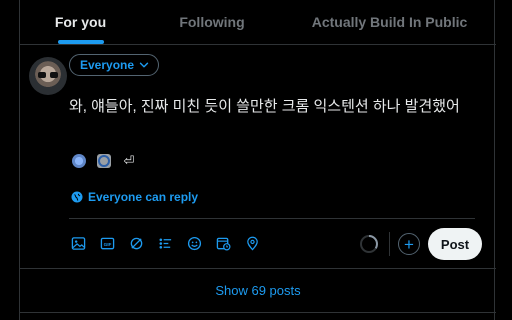 This screenshot has height=320, width=512. I want to click on chevron-down-icon, so click(144, 65).